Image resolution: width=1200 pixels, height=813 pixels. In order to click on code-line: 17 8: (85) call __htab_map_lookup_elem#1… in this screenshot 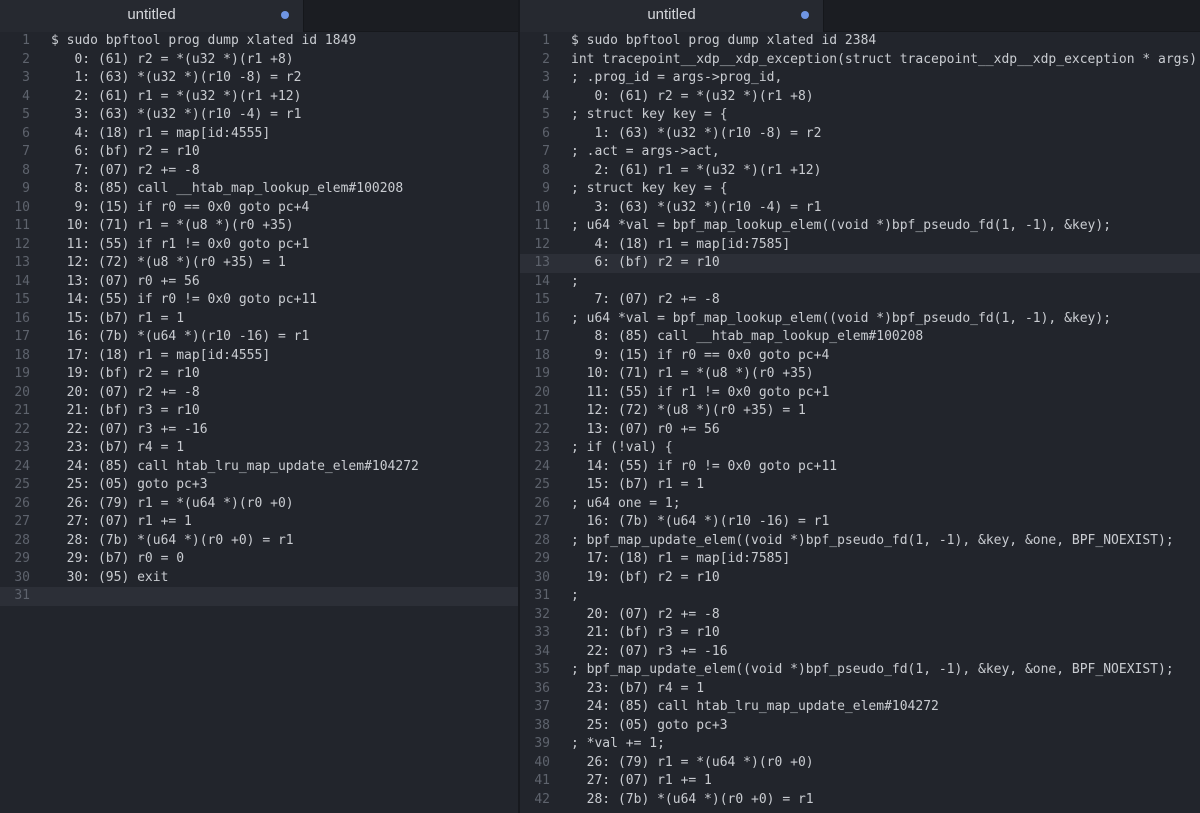, I will do `click(860, 337)`.